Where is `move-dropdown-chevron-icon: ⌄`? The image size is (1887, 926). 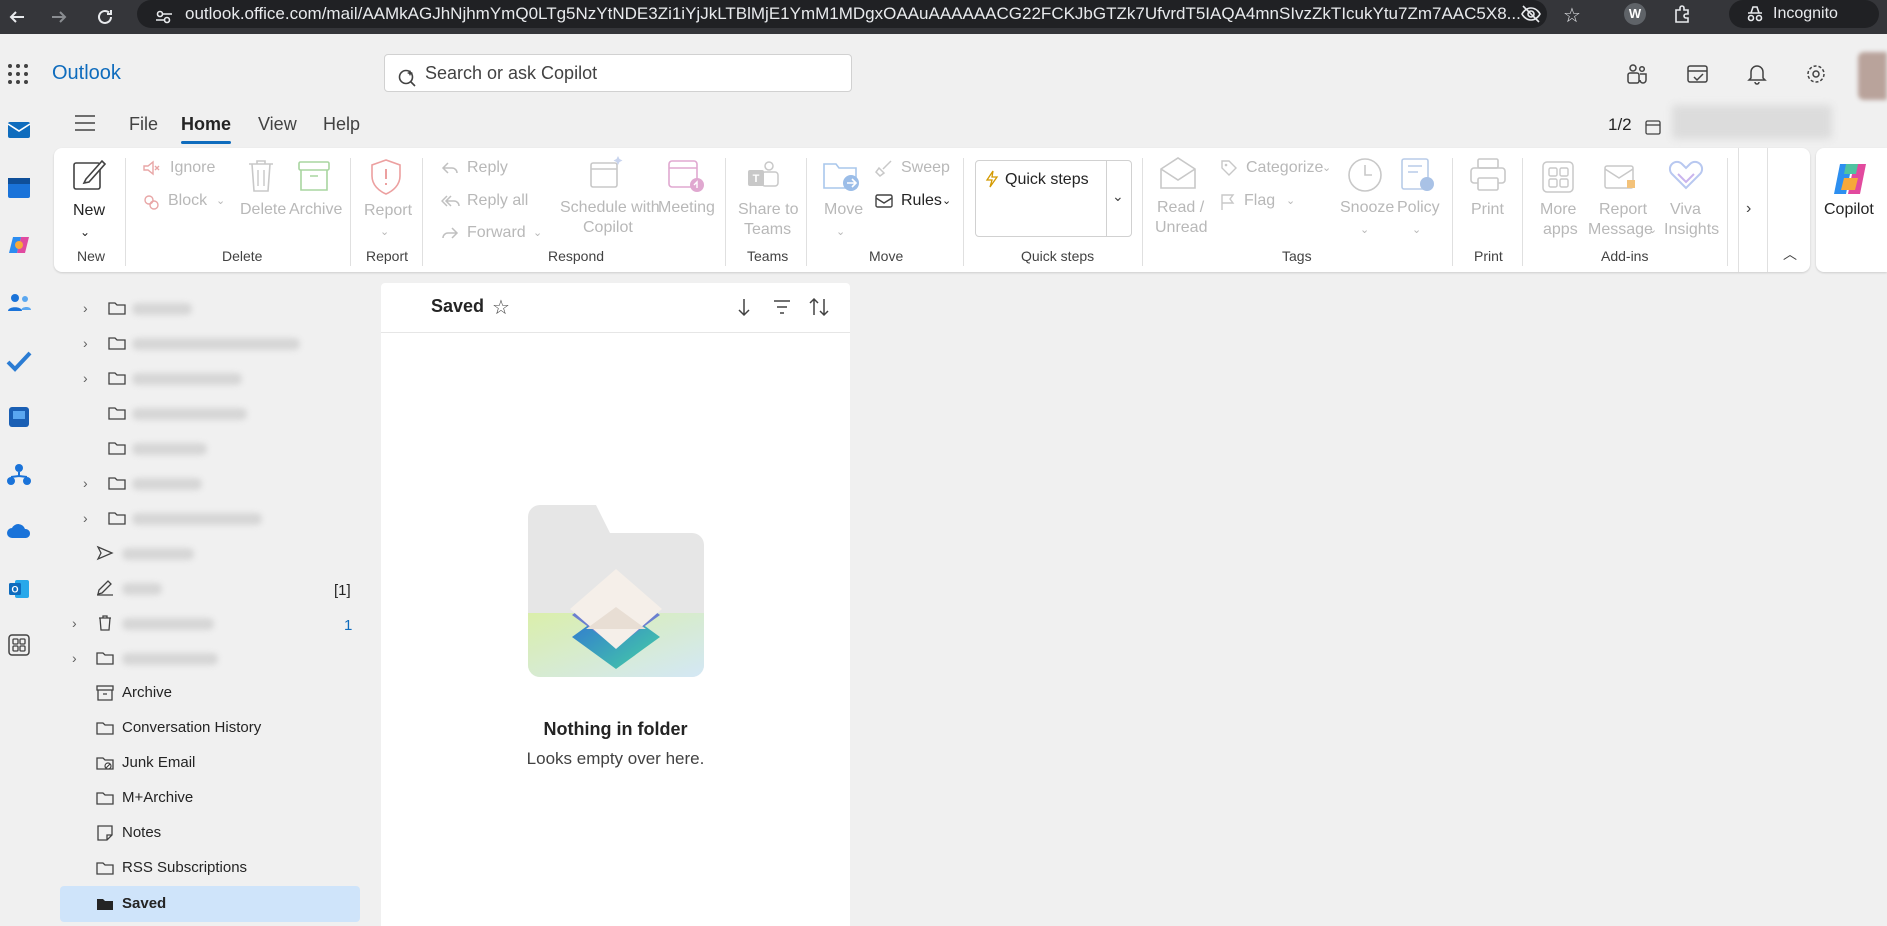
move-dropdown-chevron-icon: ⌄ is located at coordinates (840, 232).